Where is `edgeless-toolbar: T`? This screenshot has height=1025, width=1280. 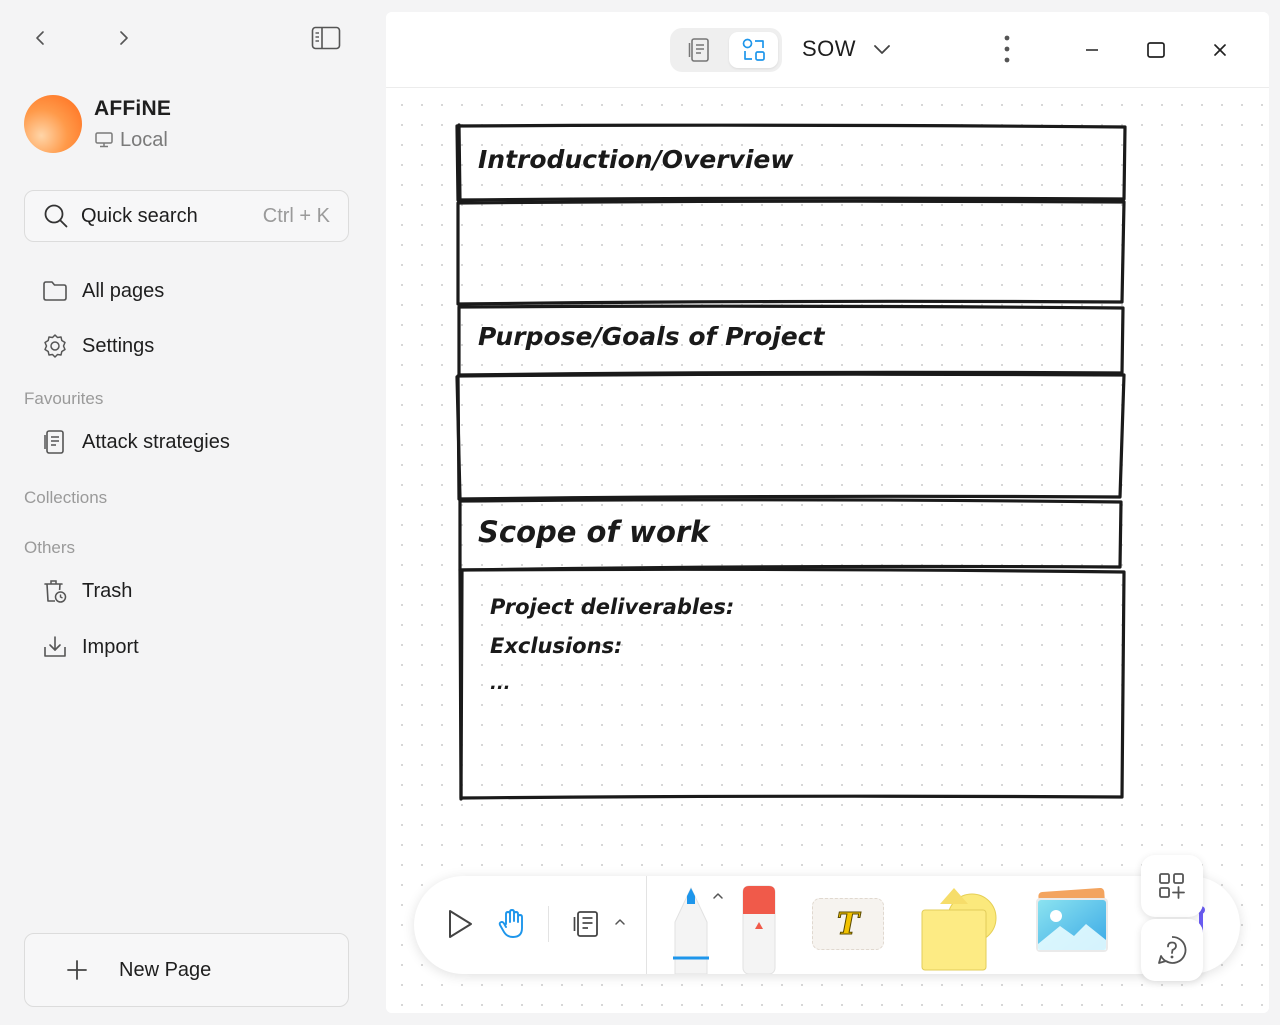
edgeless-toolbar: T is located at coordinates (827, 925).